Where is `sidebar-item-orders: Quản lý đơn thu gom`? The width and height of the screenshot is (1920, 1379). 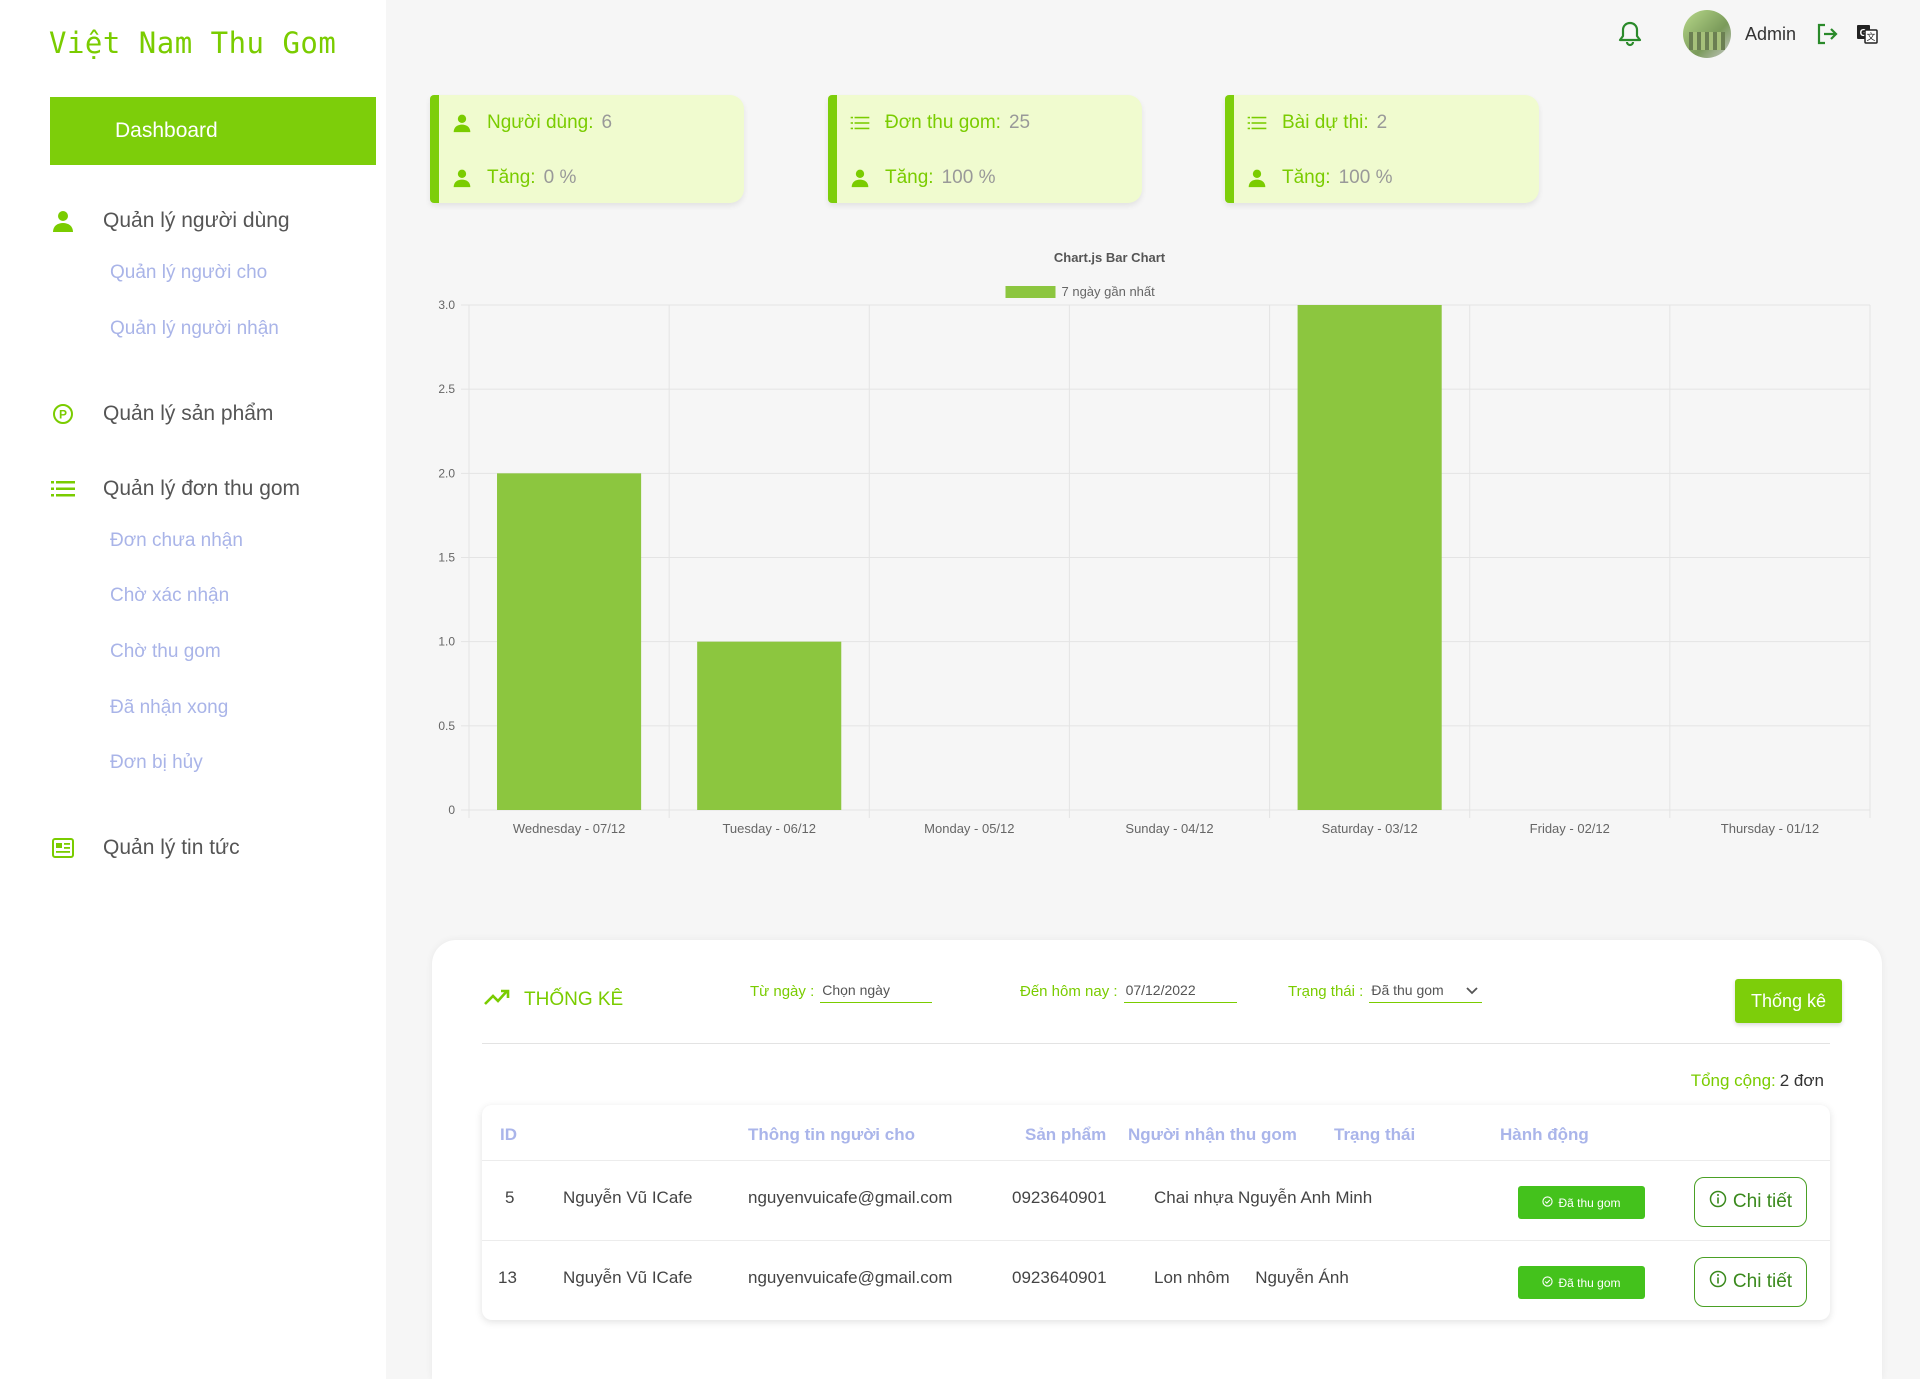 sidebar-item-orders: Quản lý đơn thu gom is located at coordinates (175, 489).